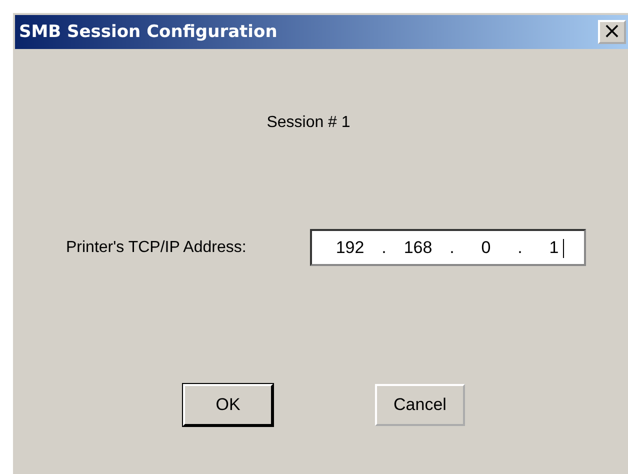  I want to click on cancel-button: Cancel, so click(420, 405).